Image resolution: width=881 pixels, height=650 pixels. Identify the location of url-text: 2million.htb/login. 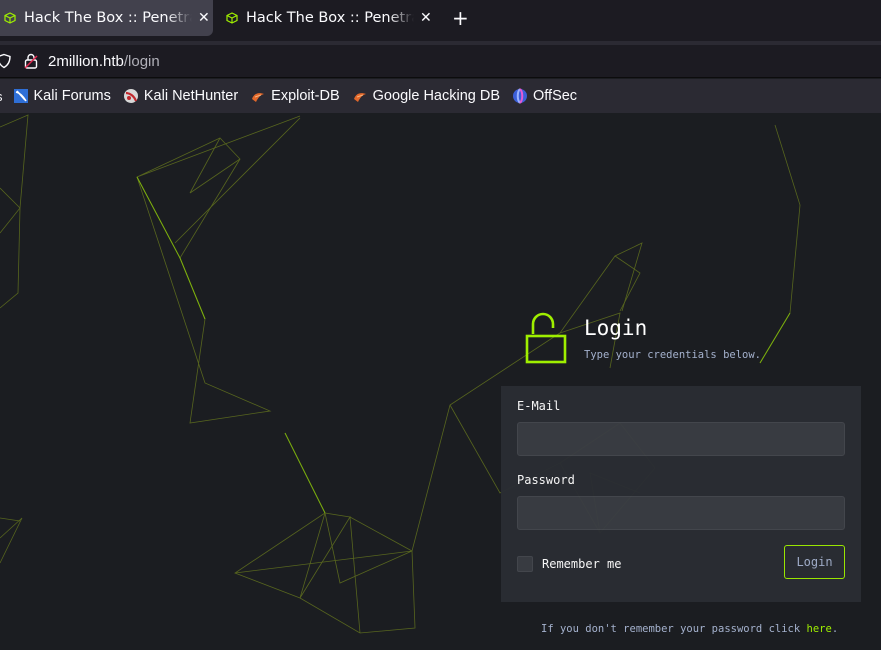
(104, 61).